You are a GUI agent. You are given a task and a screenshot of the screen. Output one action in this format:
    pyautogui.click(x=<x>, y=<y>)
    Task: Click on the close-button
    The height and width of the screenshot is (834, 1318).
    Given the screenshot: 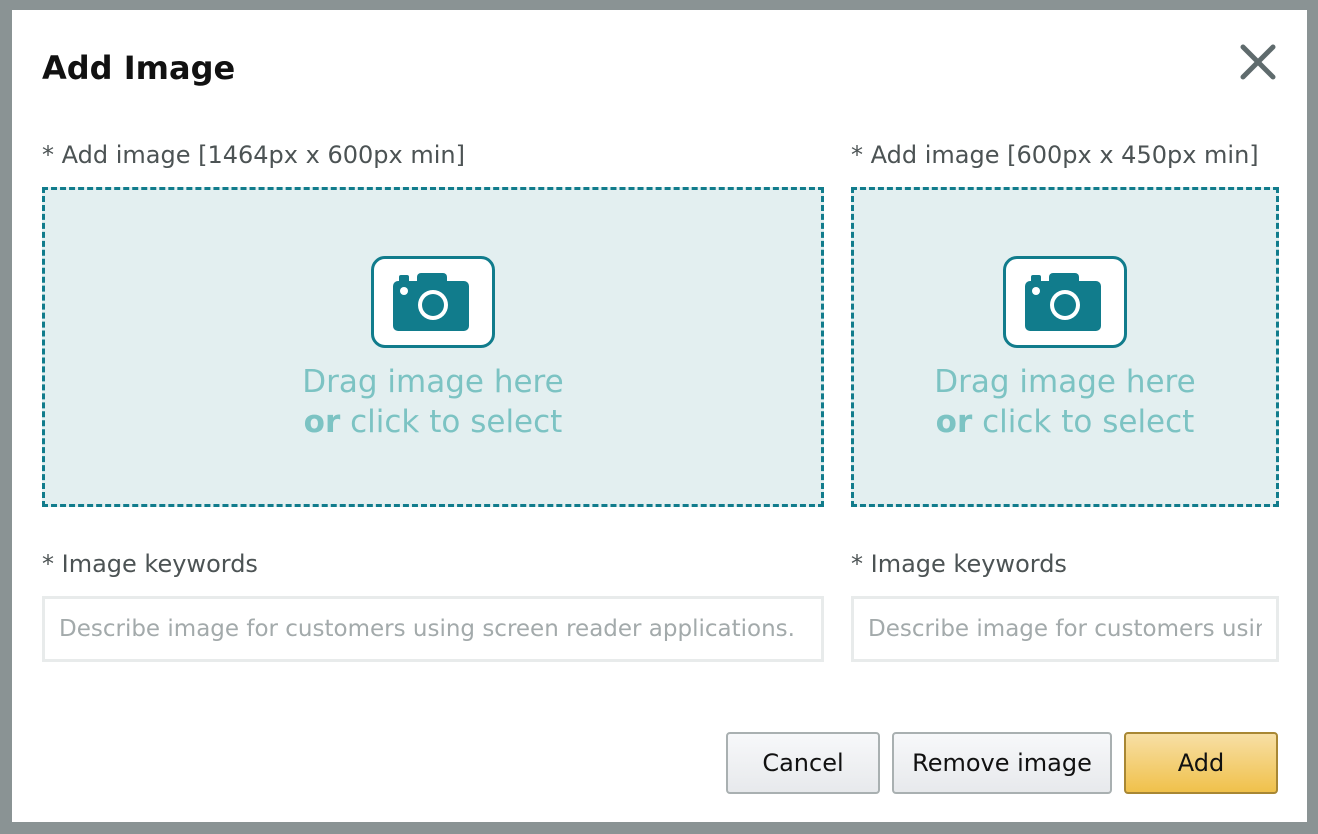 What is the action you would take?
    pyautogui.click(x=1258, y=62)
    